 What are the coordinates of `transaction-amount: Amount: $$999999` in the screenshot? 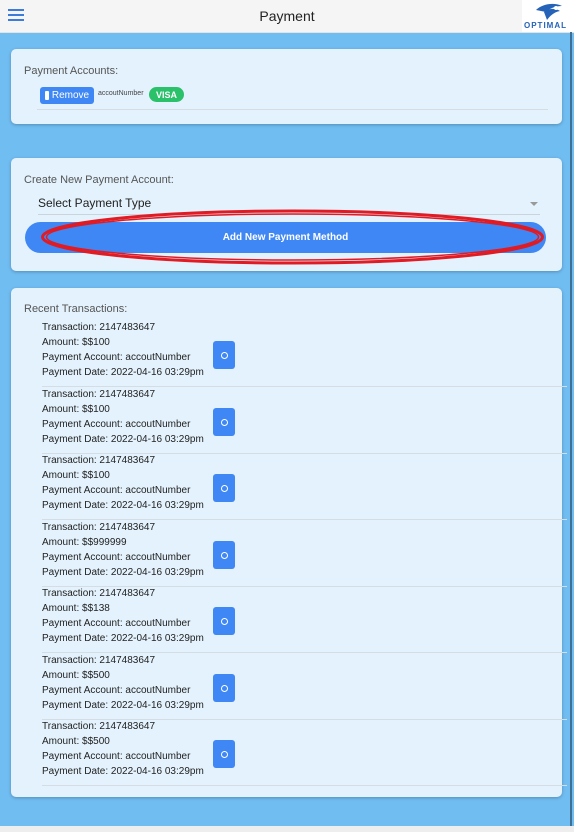 It's located at (84, 542).